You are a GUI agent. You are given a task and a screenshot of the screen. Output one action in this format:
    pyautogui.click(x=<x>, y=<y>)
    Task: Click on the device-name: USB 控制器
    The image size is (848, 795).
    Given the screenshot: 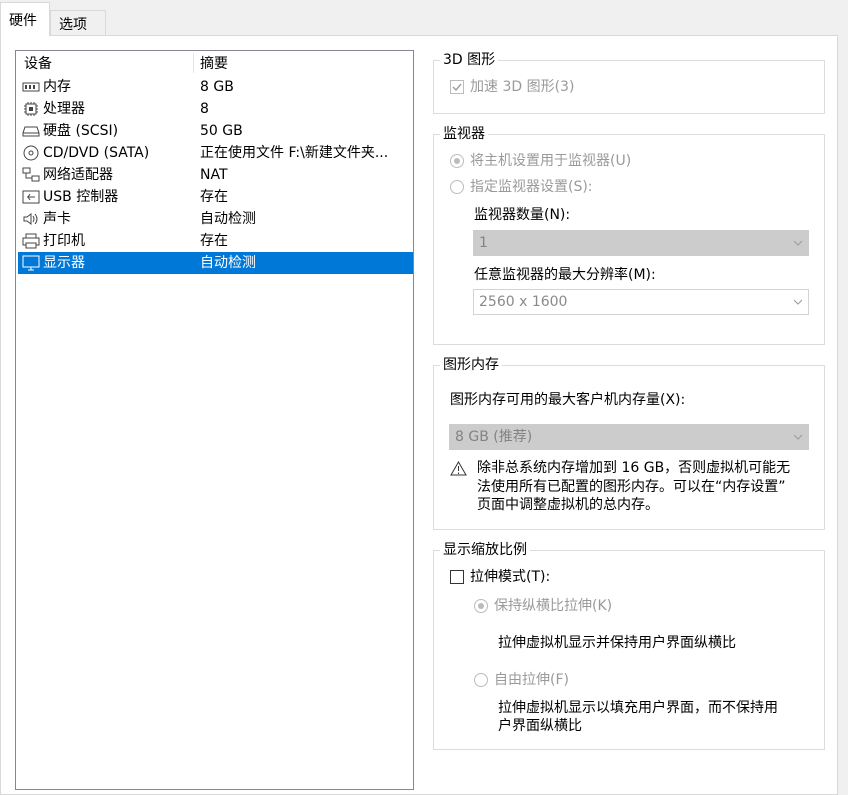 What is the action you would take?
    pyautogui.click(x=81, y=197)
    